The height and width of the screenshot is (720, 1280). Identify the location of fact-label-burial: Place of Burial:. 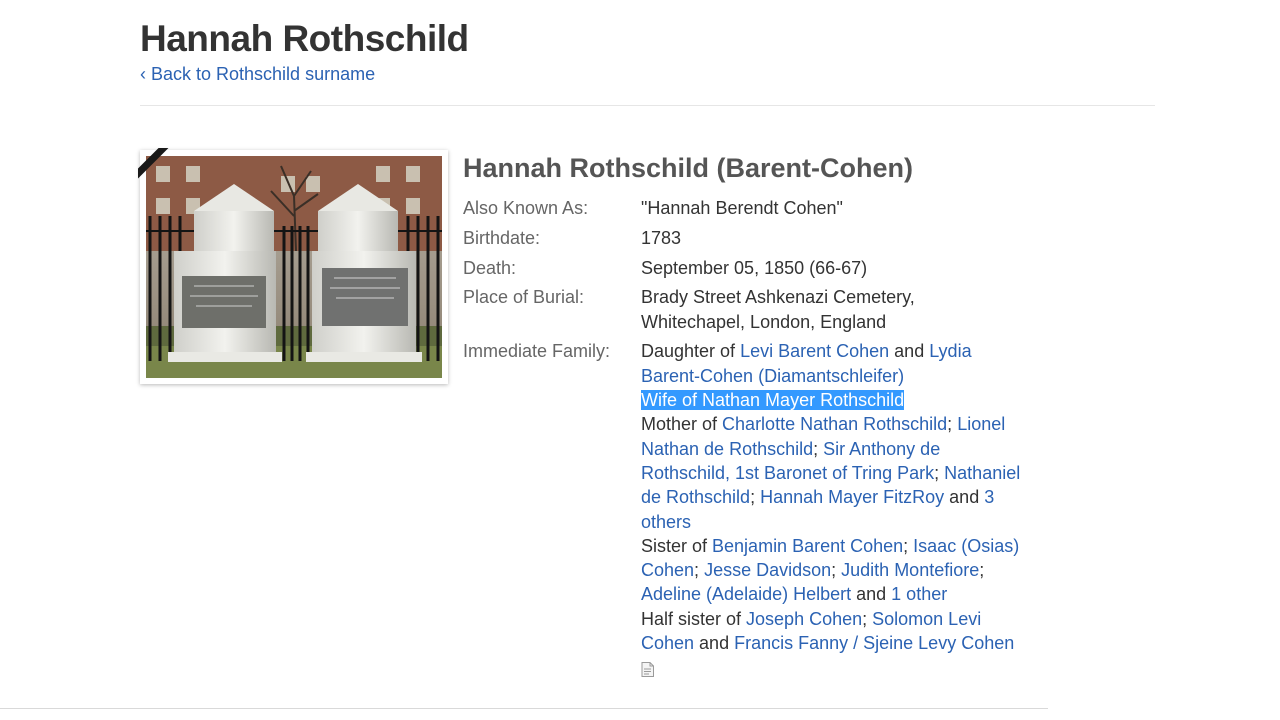
(524, 297).